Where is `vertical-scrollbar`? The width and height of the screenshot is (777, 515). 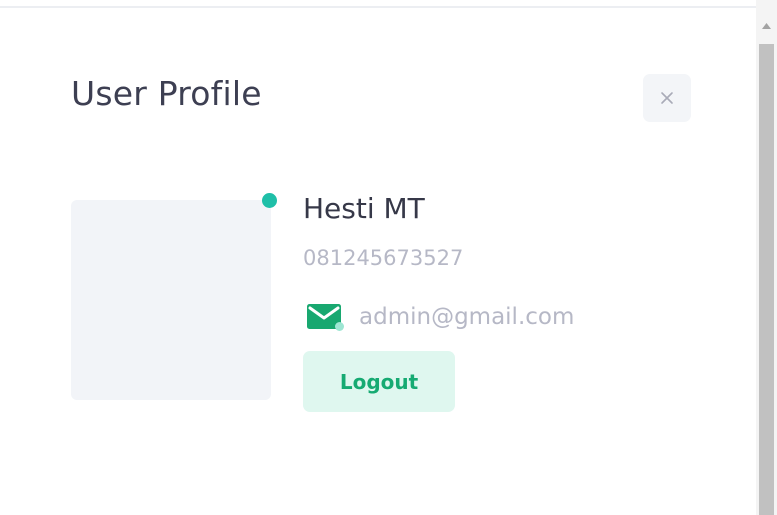 vertical-scrollbar is located at coordinates (766, 257).